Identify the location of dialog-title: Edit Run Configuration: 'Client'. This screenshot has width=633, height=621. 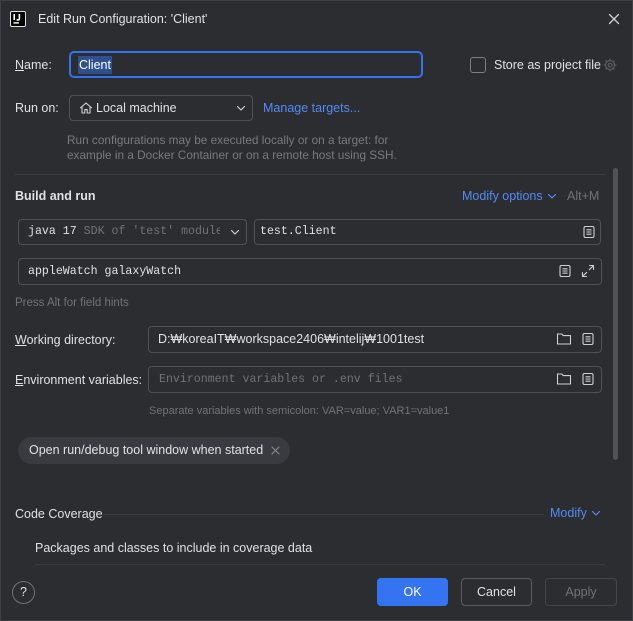
(123, 19).